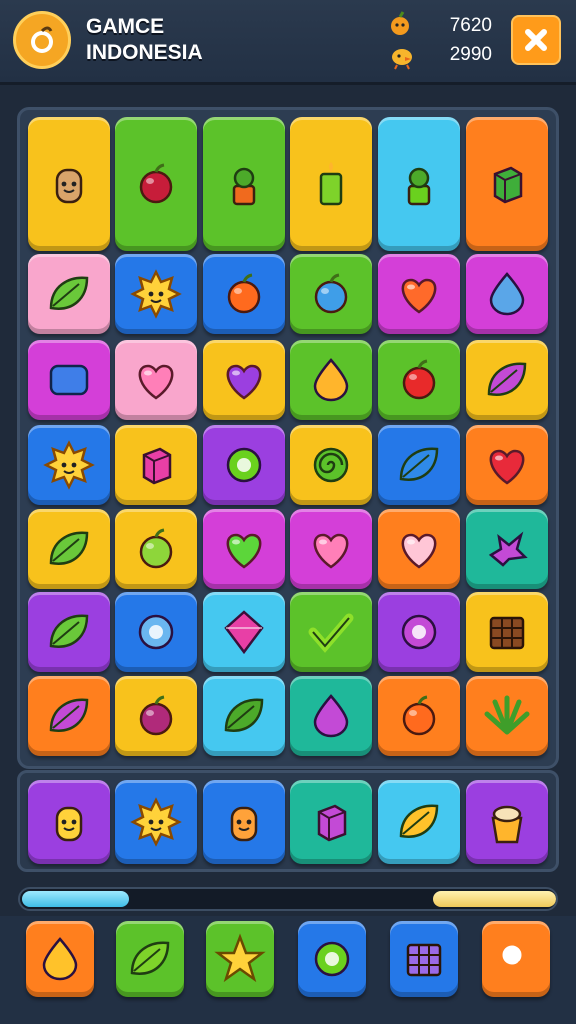 Image resolution: width=576 pixels, height=1024 pixels. Describe the element at coordinates (331, 294) in the screenshot. I see `tile-blue-apple` at that location.